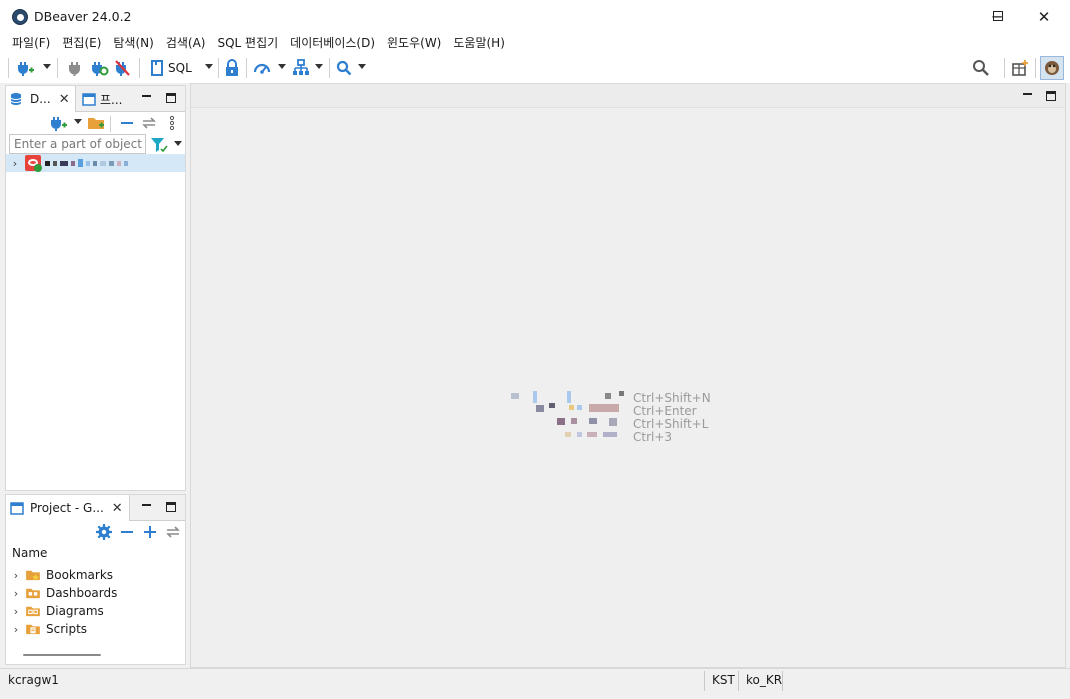 The width and height of the screenshot is (1070, 699). I want to click on project-settings-button, so click(104, 532).